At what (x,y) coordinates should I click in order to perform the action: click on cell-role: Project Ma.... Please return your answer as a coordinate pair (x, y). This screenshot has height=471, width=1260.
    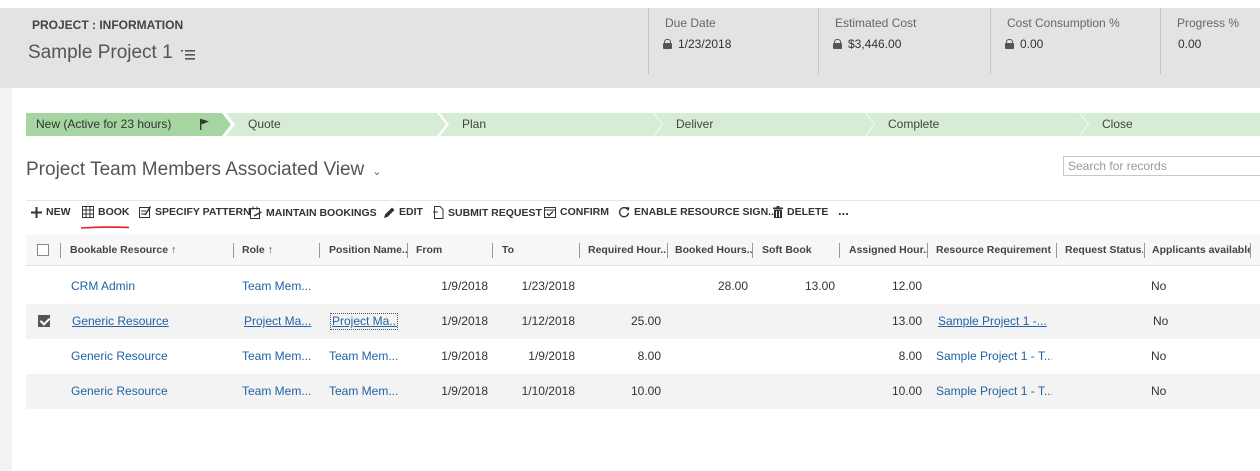
    Looking at the image, I should click on (279, 321).